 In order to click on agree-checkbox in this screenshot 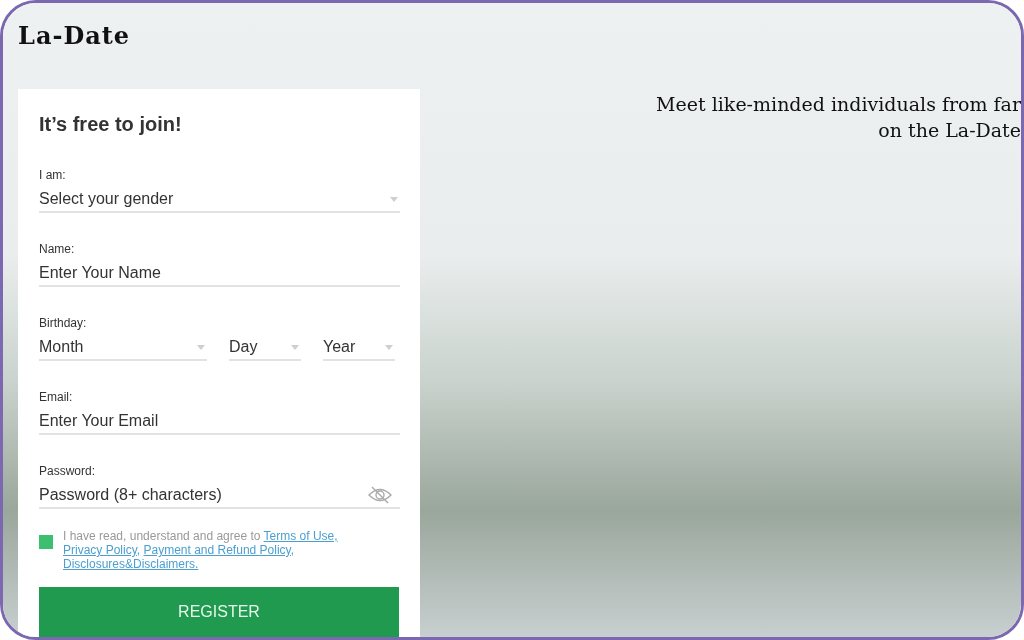, I will do `click(46, 542)`.